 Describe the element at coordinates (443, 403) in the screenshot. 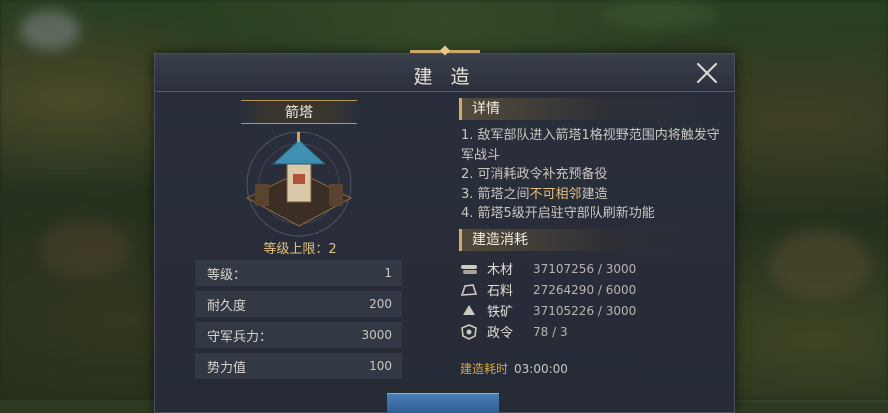

I see `build-confirm-button` at that location.